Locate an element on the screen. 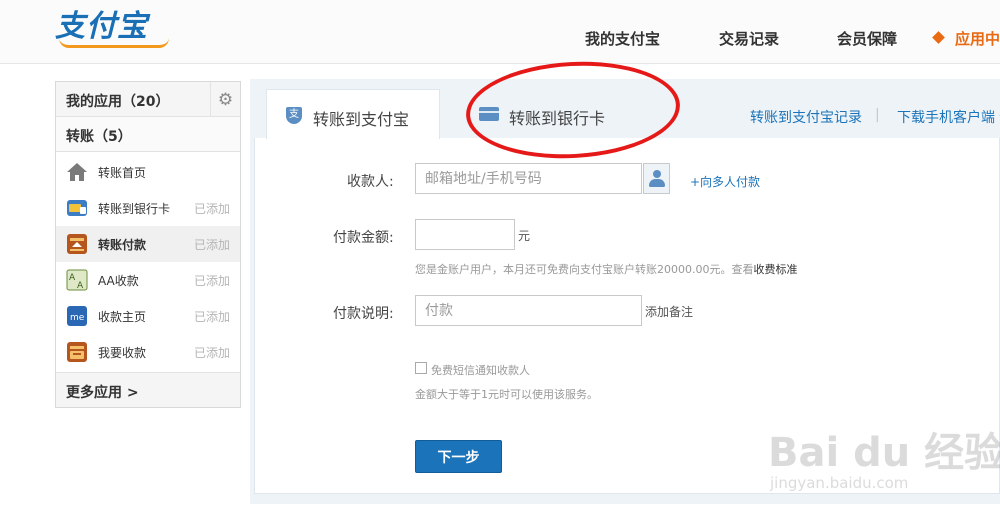 The image size is (1000, 514). payee-input is located at coordinates (528, 178).